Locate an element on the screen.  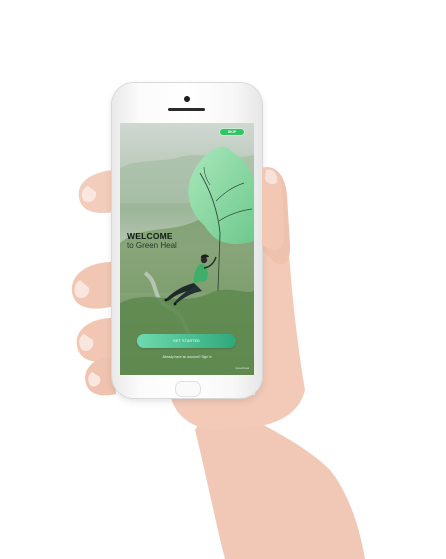
welcome-subtitle: to Green Heal is located at coordinates (152, 245).